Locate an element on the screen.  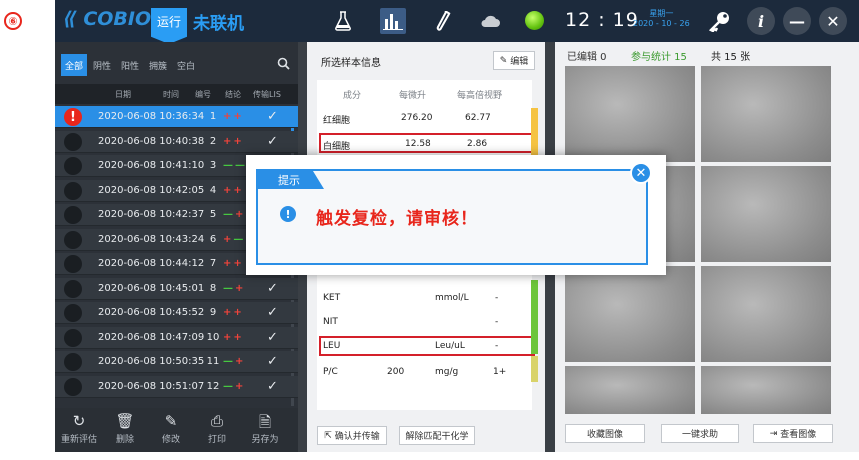
save-as-button: 🗎 另存为 is located at coordinates (265, 428).